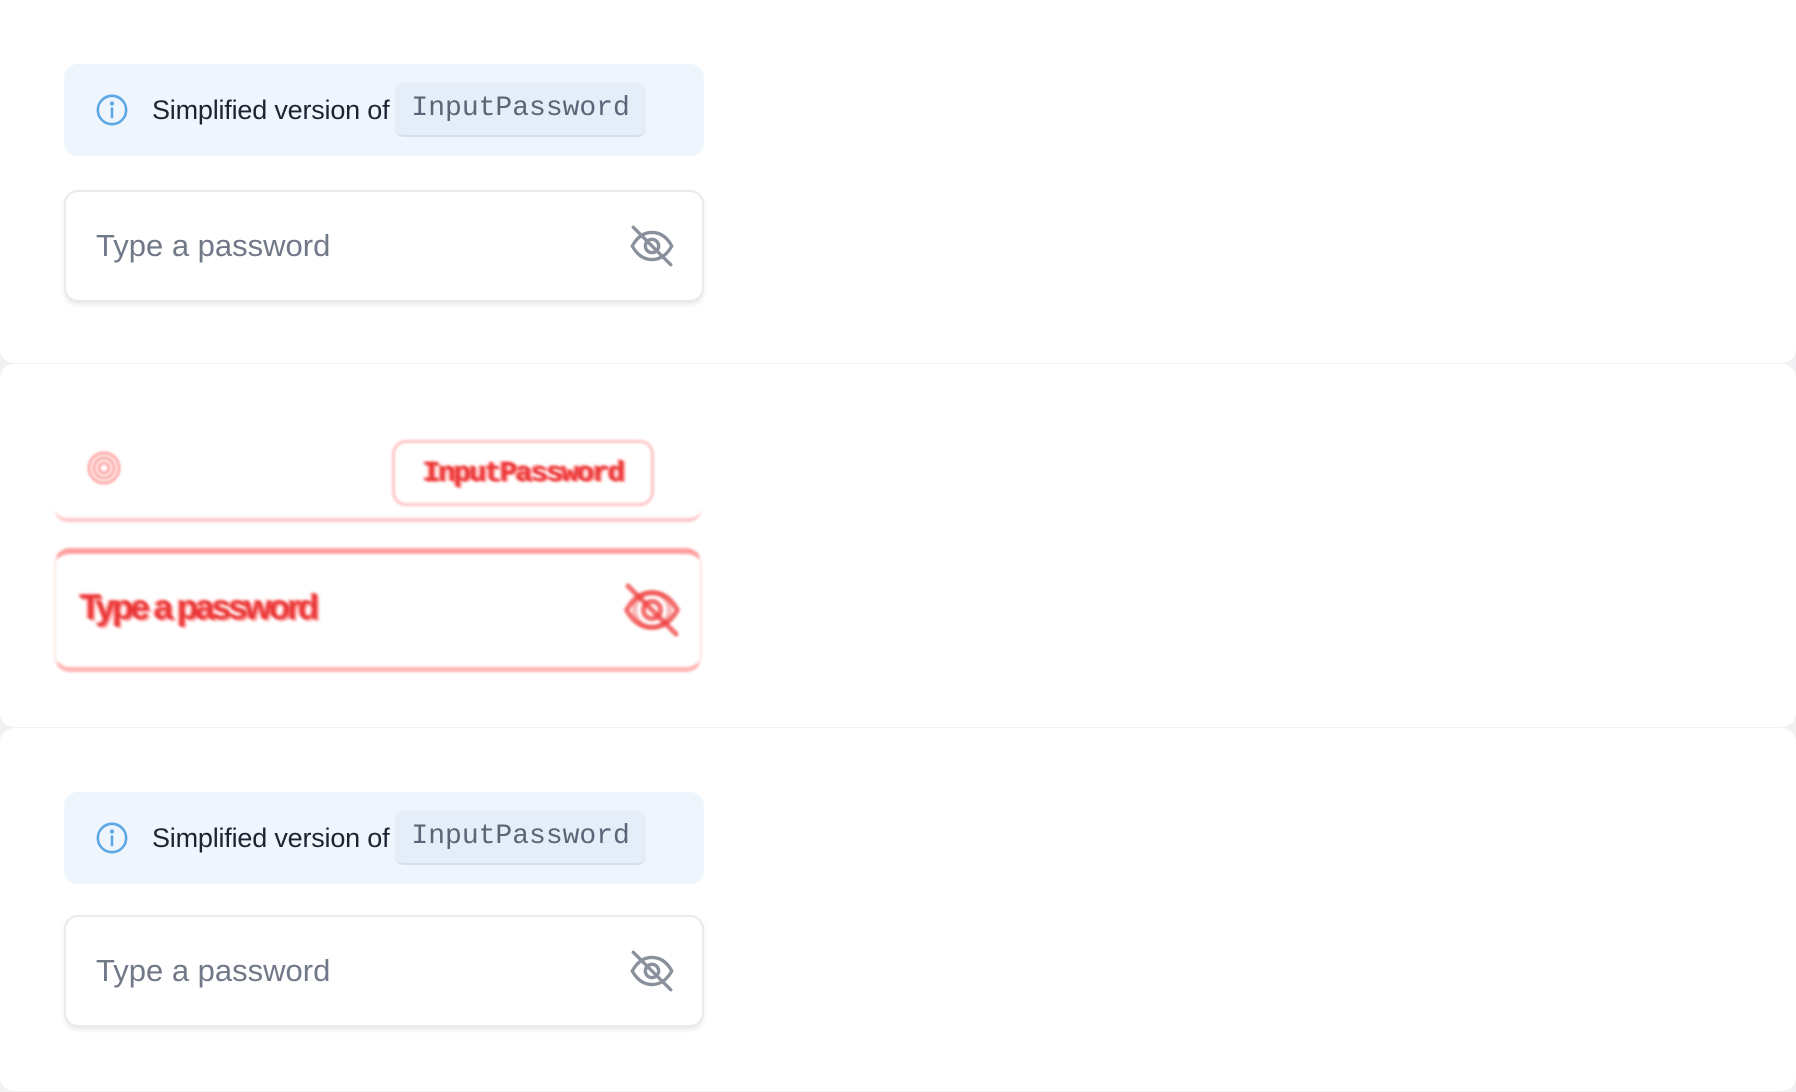  What do you see at coordinates (652, 610) in the screenshot?
I see `diff-eye-off-icon` at bounding box center [652, 610].